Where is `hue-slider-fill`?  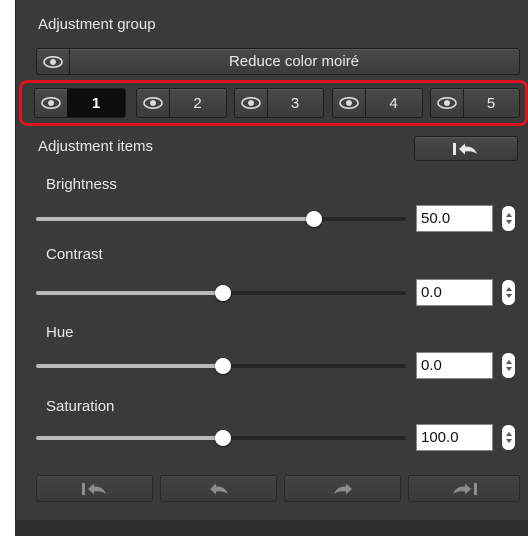 hue-slider-fill is located at coordinates (129, 366).